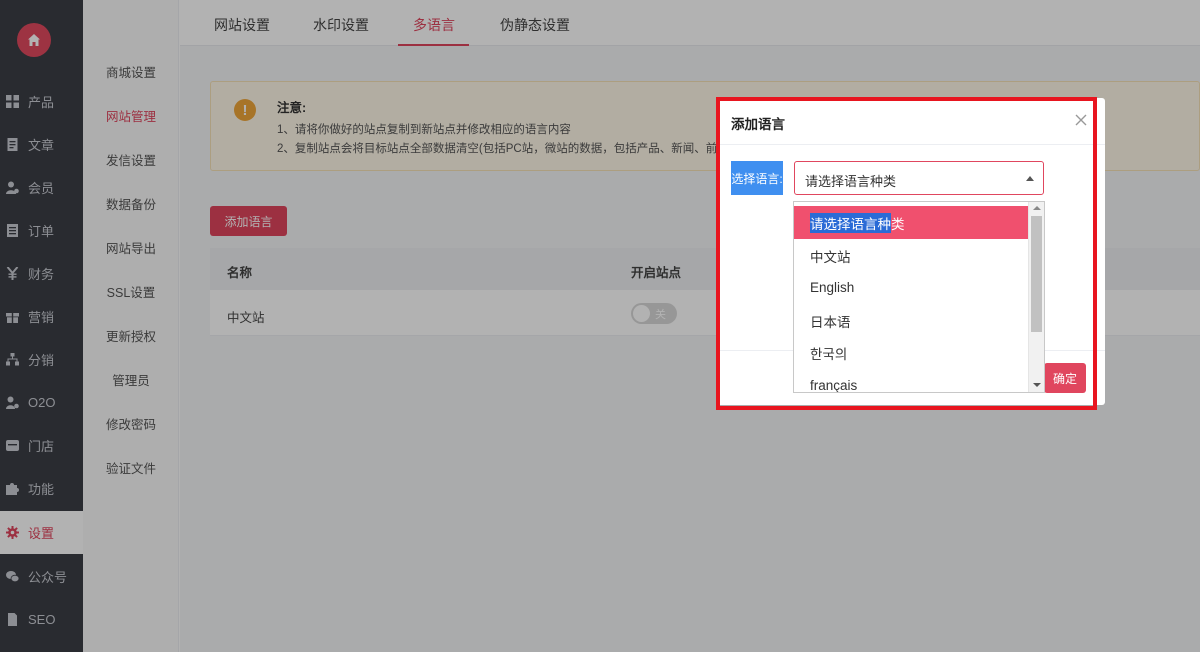 The width and height of the screenshot is (1200, 652). Describe the element at coordinates (850, 222) in the screenshot. I see `option-selected-text: 请选择语言种` at that location.